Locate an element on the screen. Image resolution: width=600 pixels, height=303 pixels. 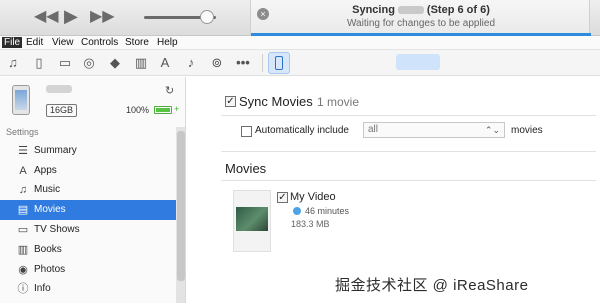
battery-percent: 100% is located at coordinates (138, 110).